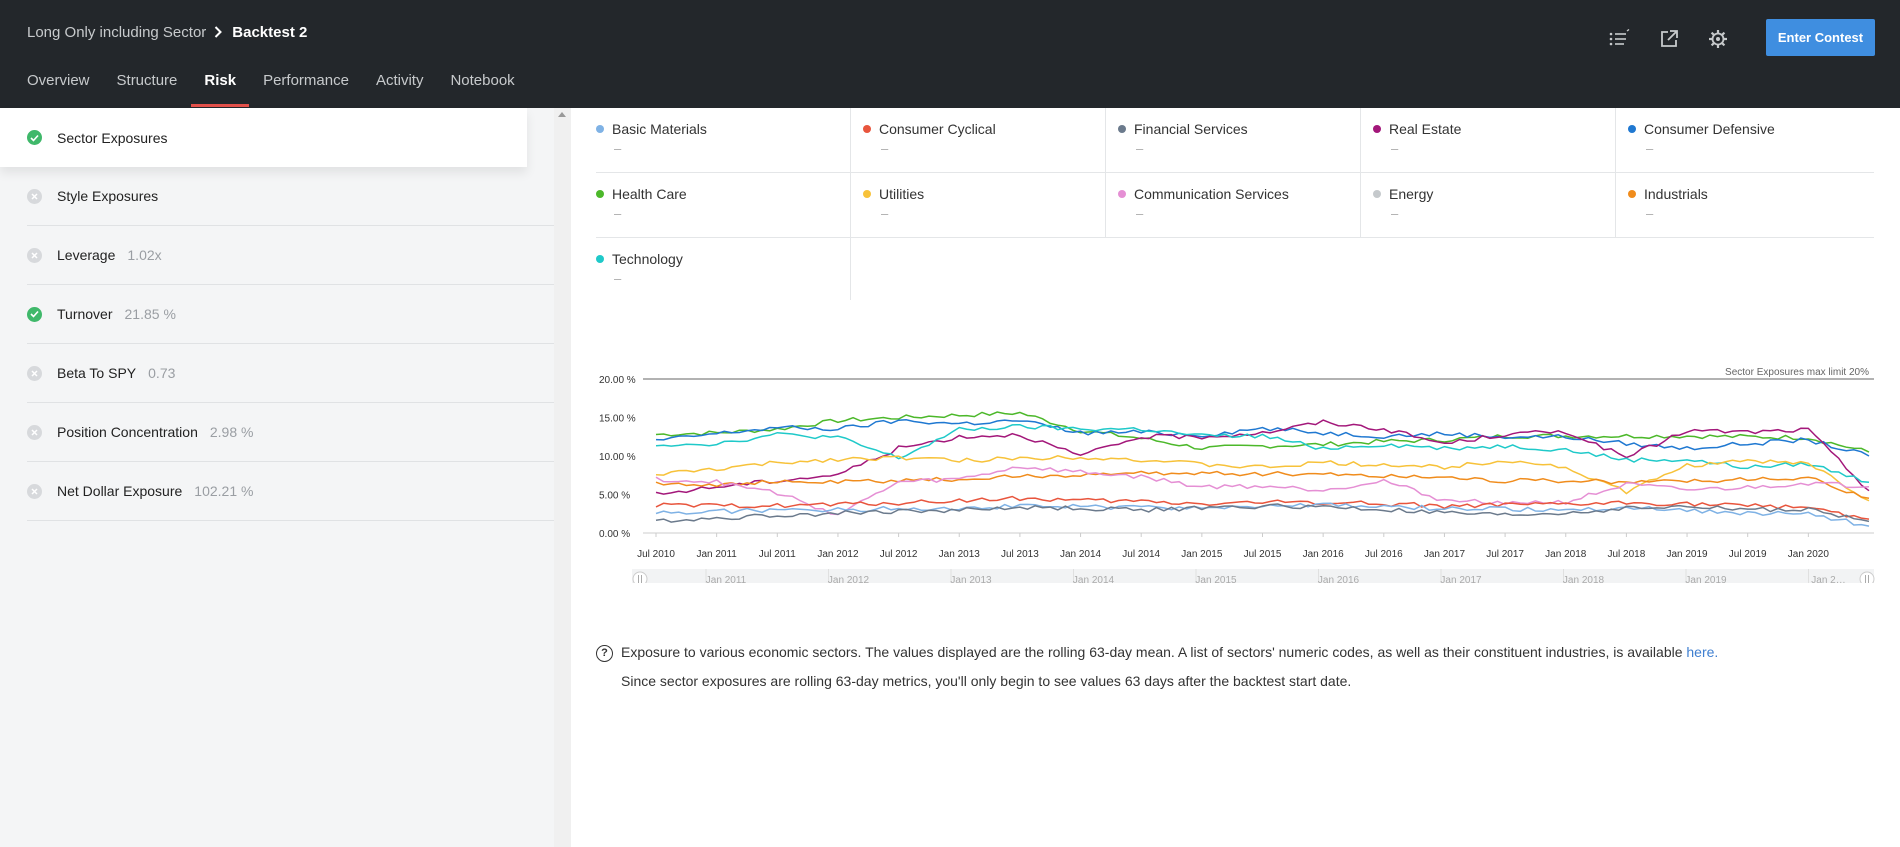 Image resolution: width=1900 pixels, height=847 pixels. I want to click on legend-label: Consumer Cyclical, so click(937, 129).